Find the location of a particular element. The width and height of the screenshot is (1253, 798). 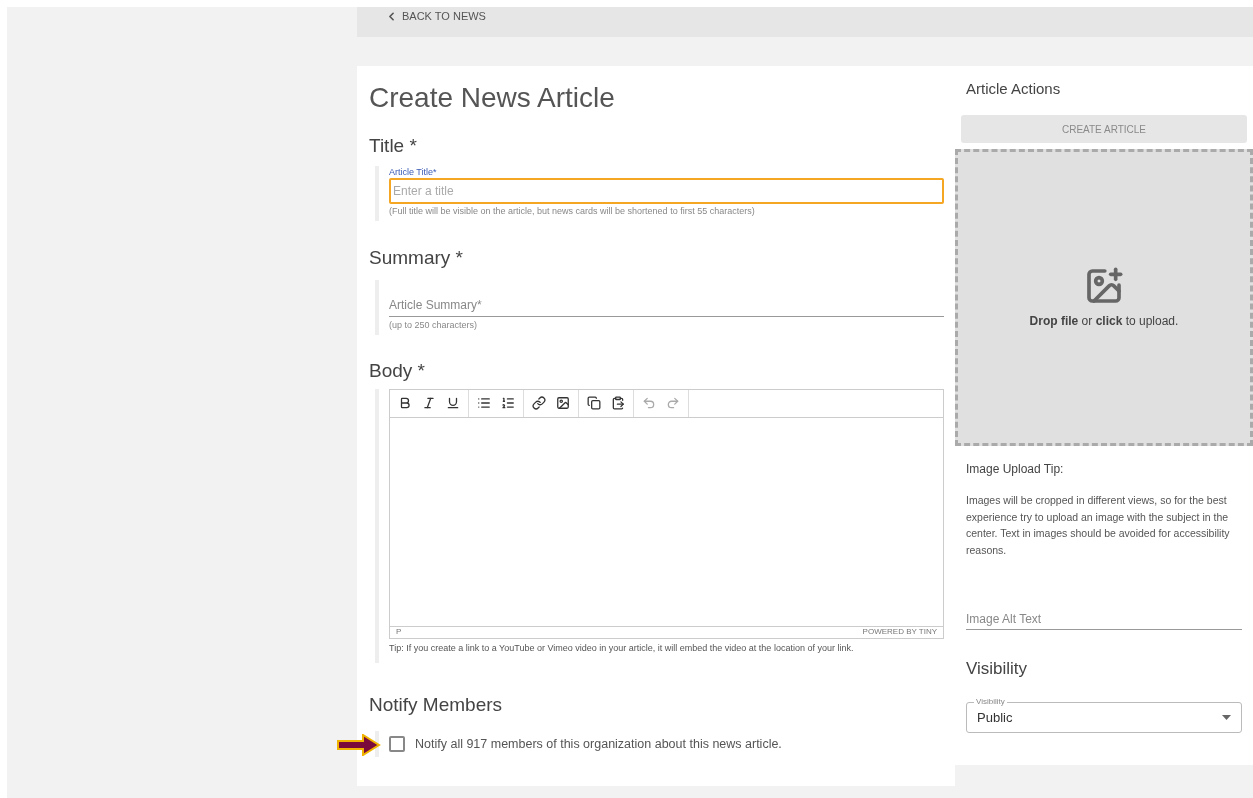

tip-text: Tip: If you create a link to a YouTube or Vimeo video in your article, it will embed the video at the location of your link. is located at coordinates (622, 648).